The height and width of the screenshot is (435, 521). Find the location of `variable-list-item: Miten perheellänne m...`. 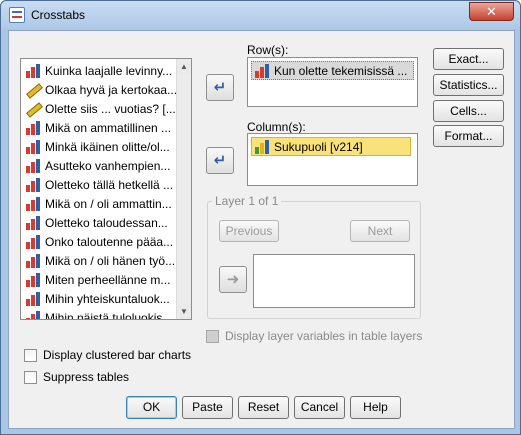

variable-list-item: Miten perheellänne m... is located at coordinates (99, 279).